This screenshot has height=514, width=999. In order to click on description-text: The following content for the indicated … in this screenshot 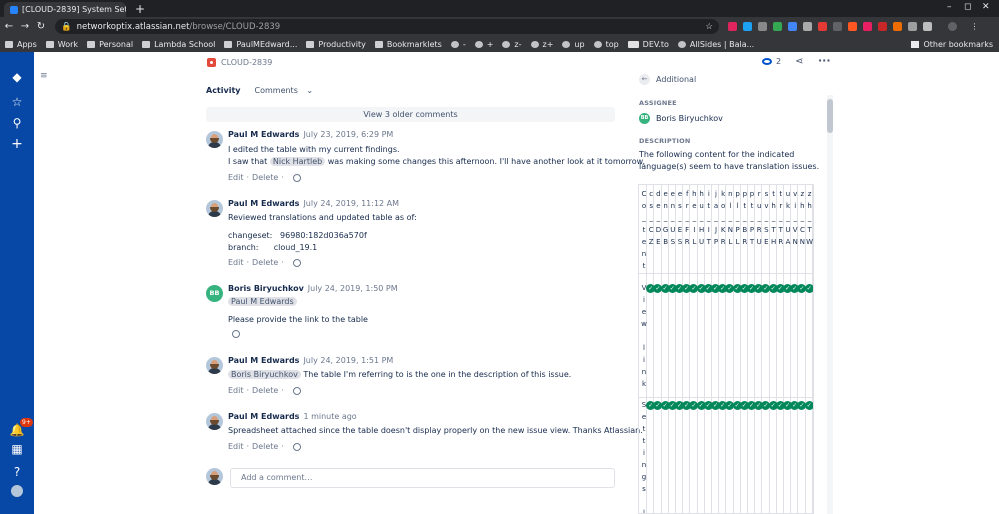, I will do `click(731, 161)`.